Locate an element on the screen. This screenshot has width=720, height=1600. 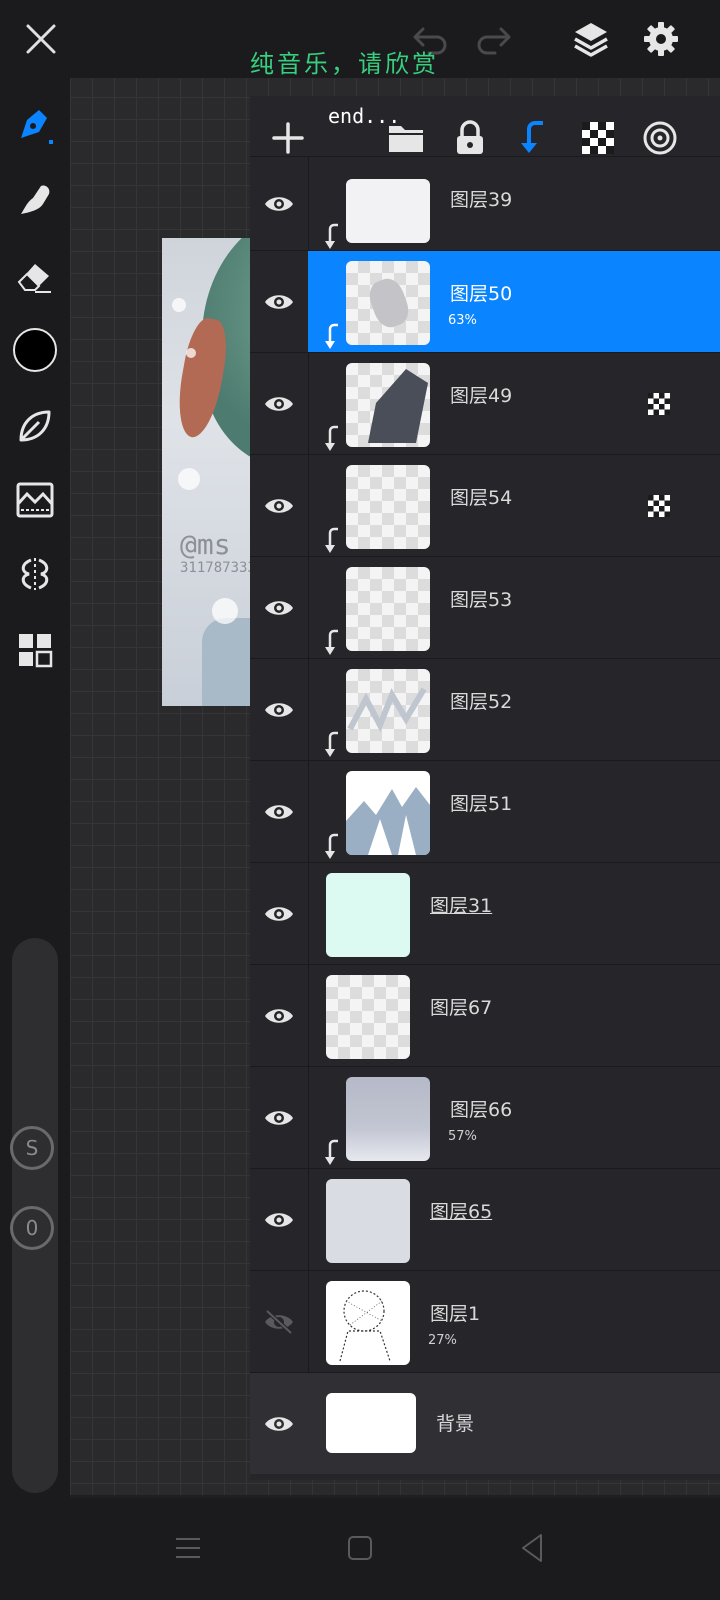
layer-row: 图层67 is located at coordinates (485, 1015).